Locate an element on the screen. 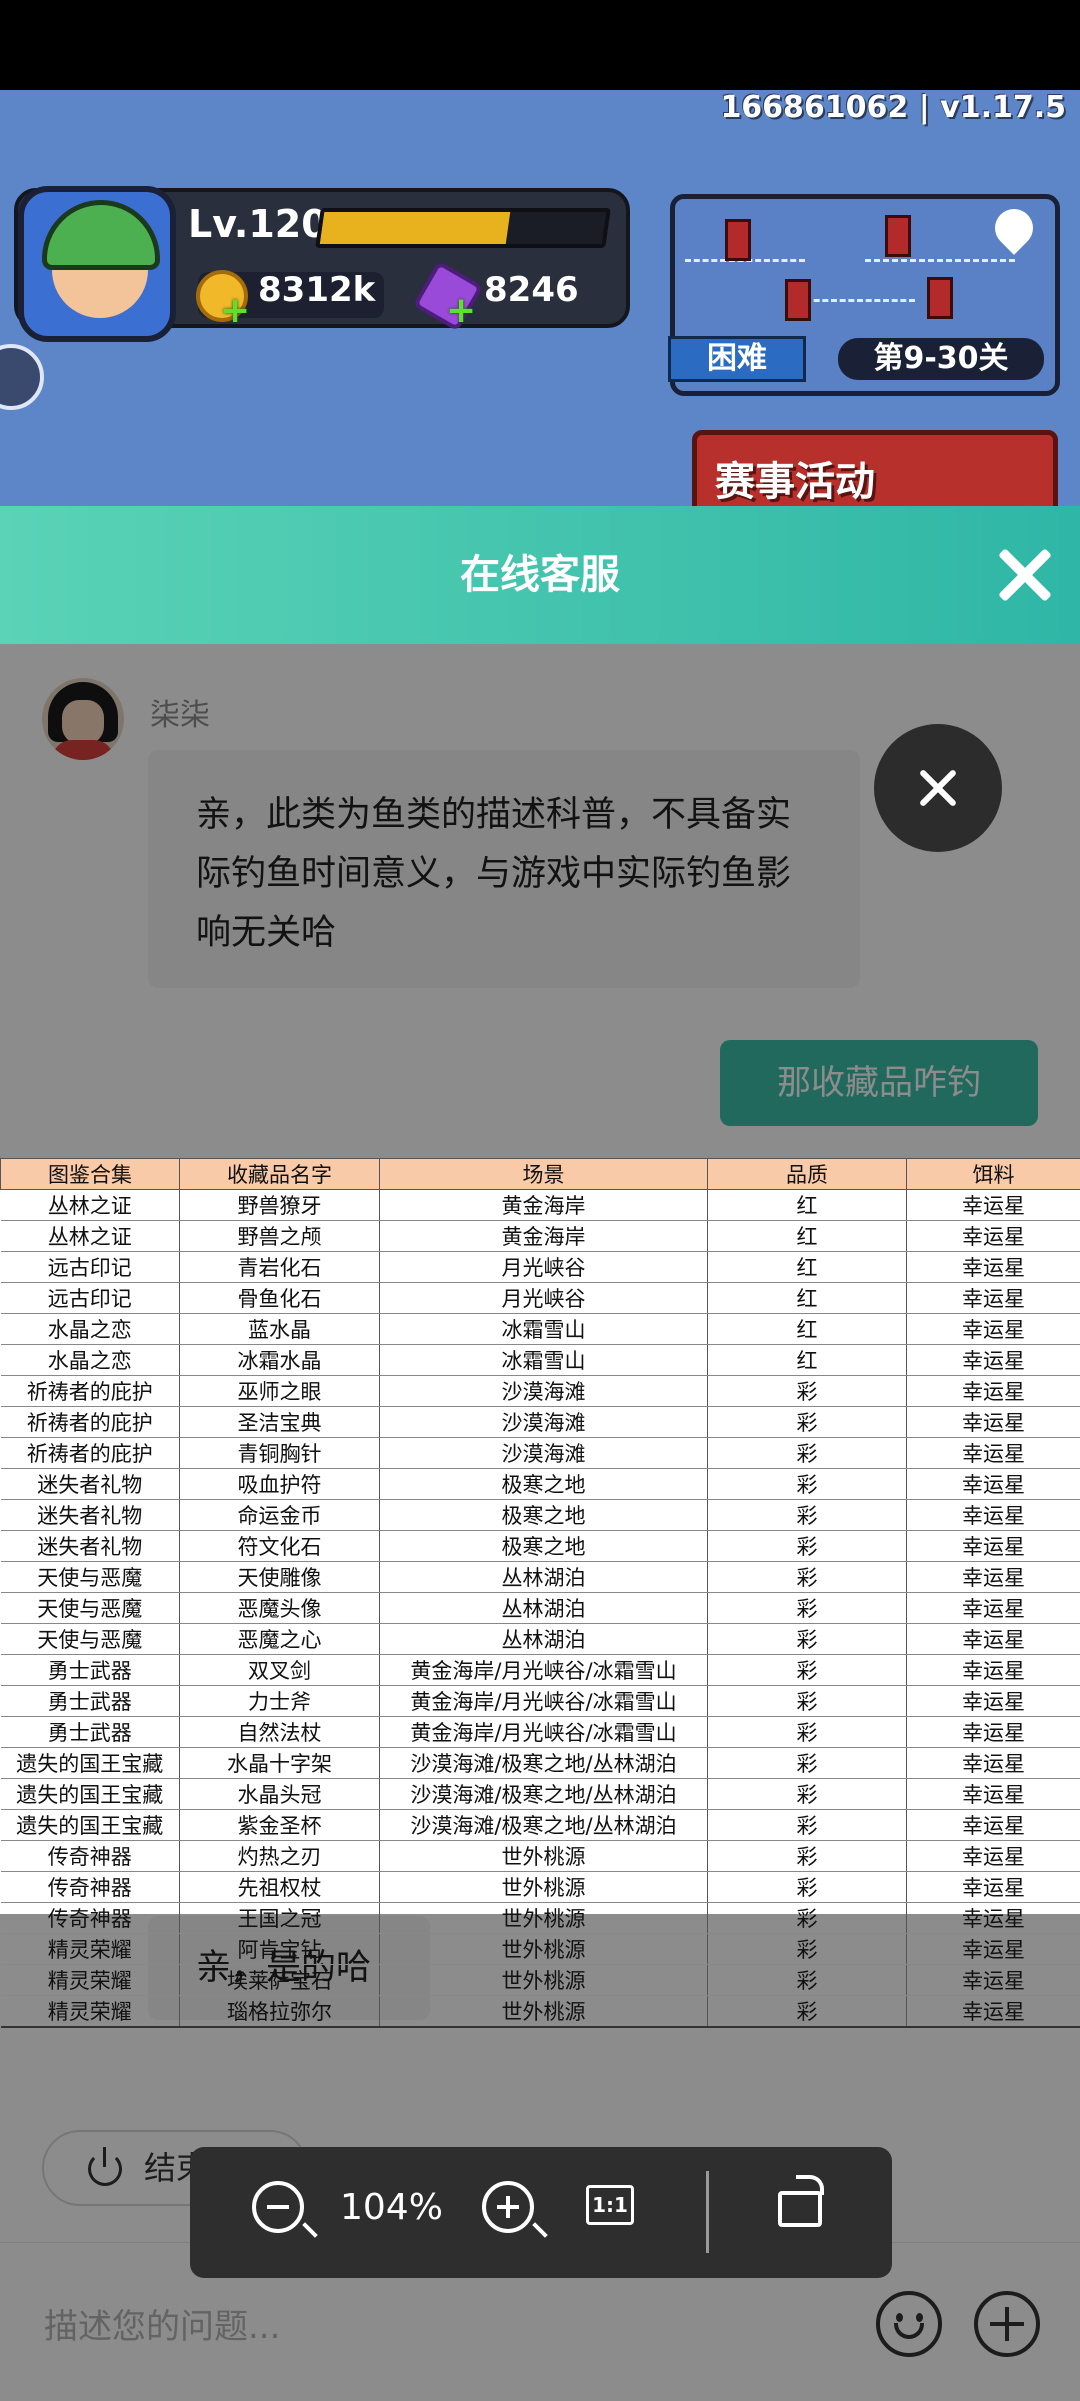  table-cell: 丛林湖泊 is located at coordinates (543, 1608).